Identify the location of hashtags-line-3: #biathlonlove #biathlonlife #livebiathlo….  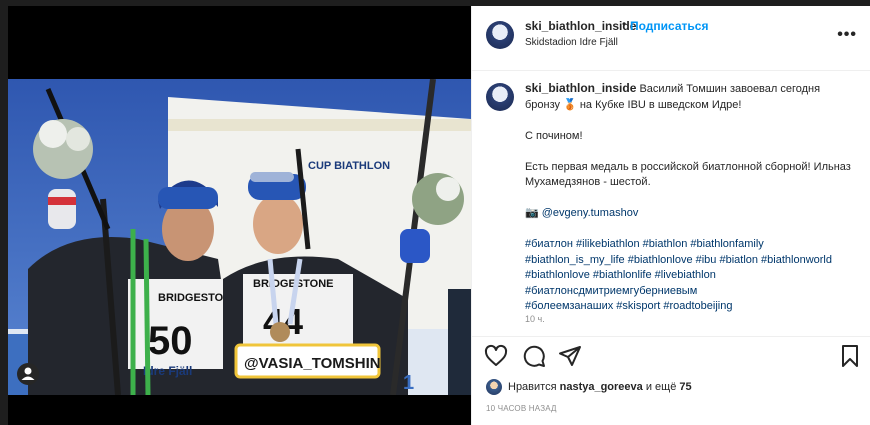
(620, 275).